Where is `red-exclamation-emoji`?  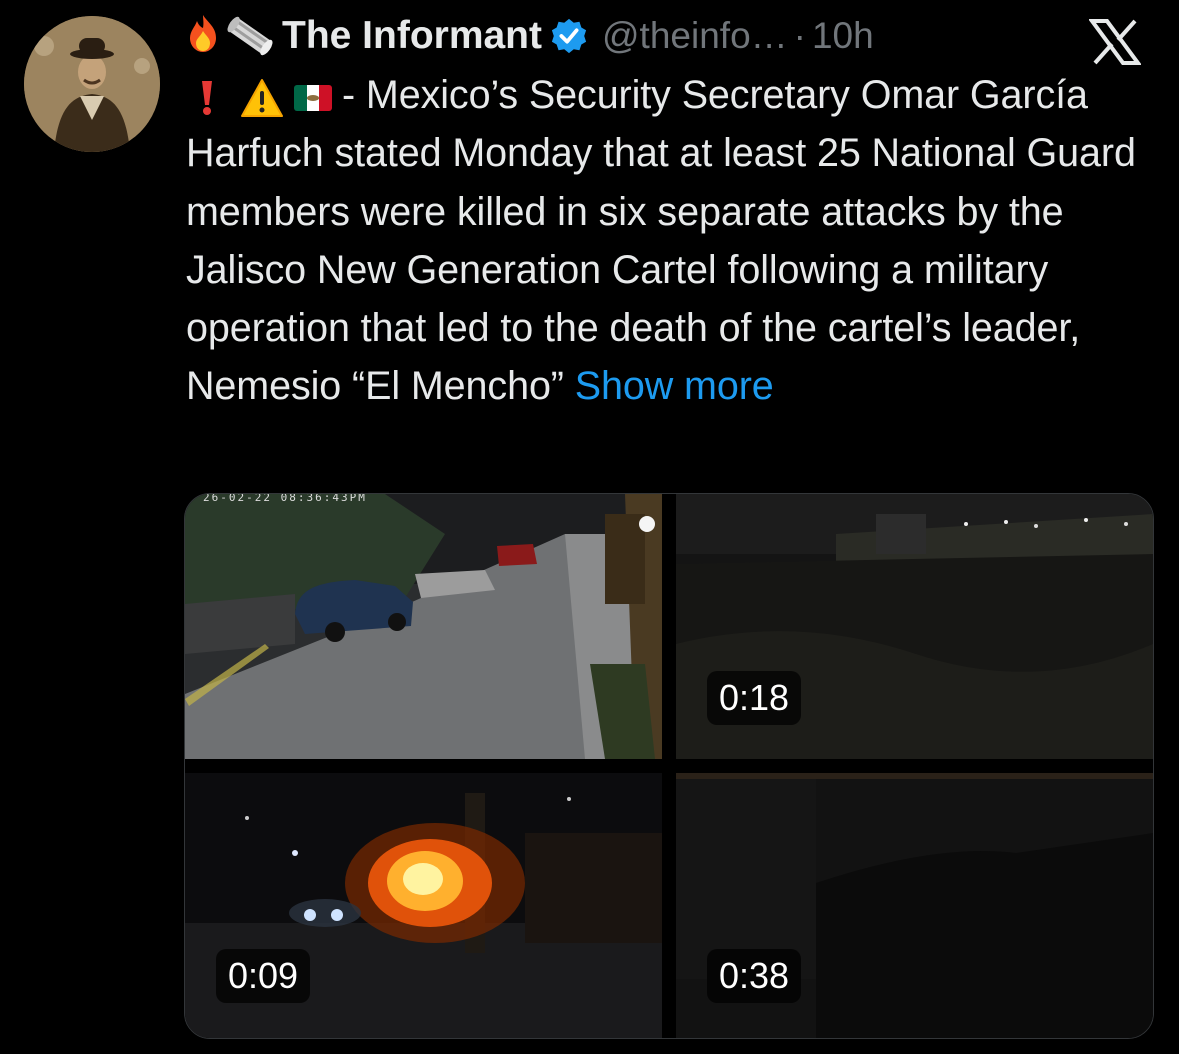
red-exclamation-emoji is located at coordinates (207, 97).